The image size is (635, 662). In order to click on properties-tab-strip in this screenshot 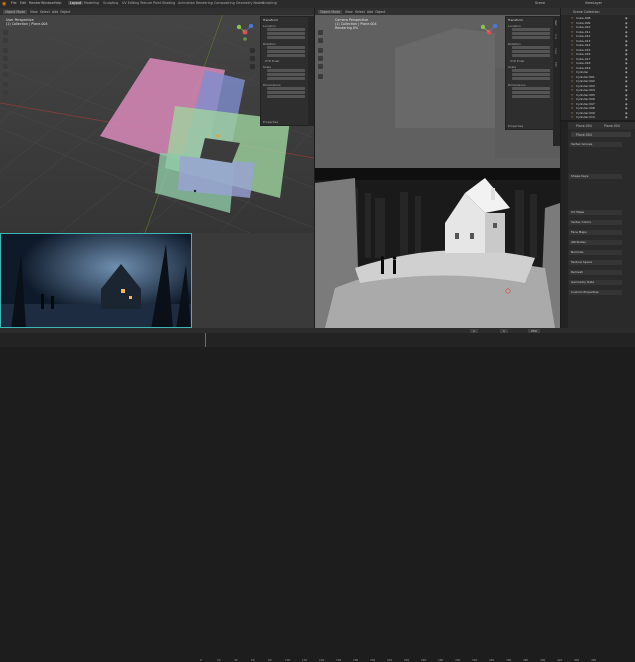, I will do `click(564, 225)`.